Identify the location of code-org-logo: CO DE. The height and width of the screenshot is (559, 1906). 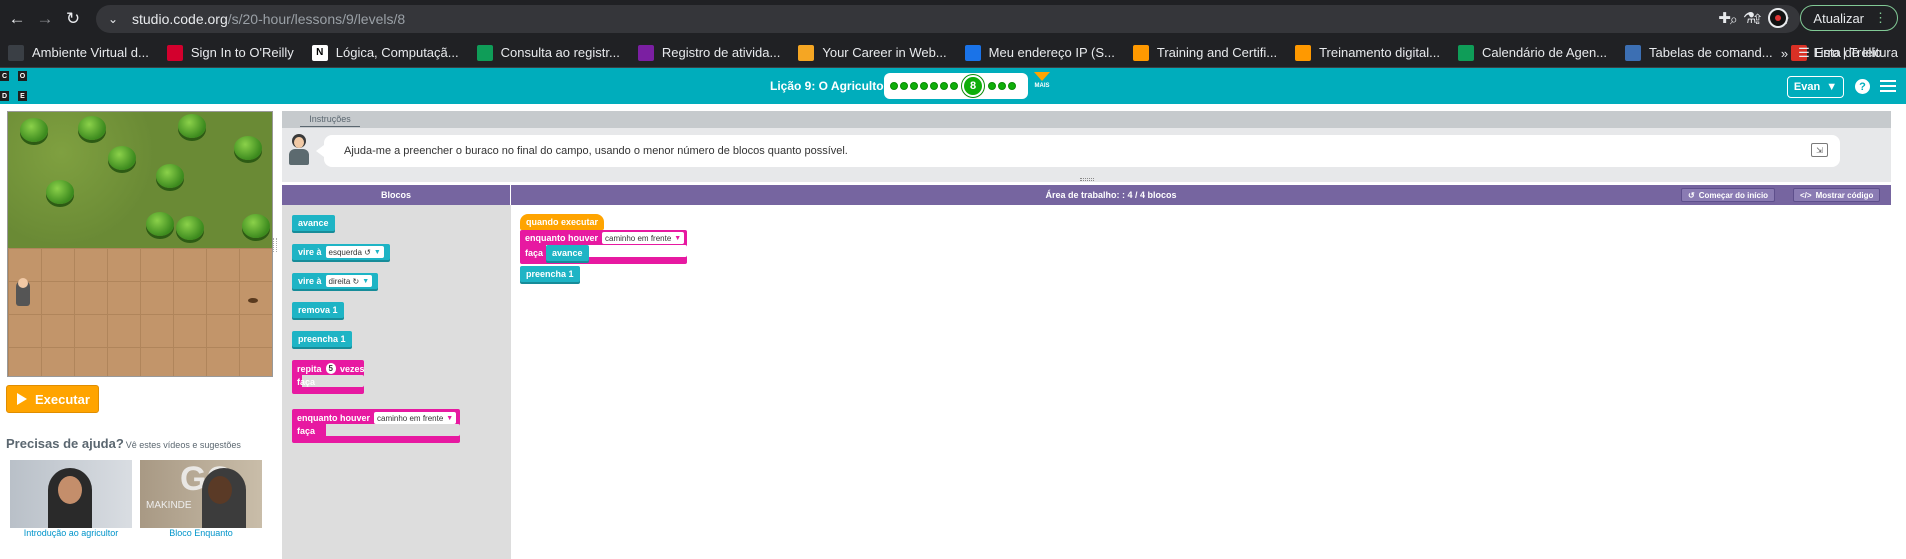
(14, 86).